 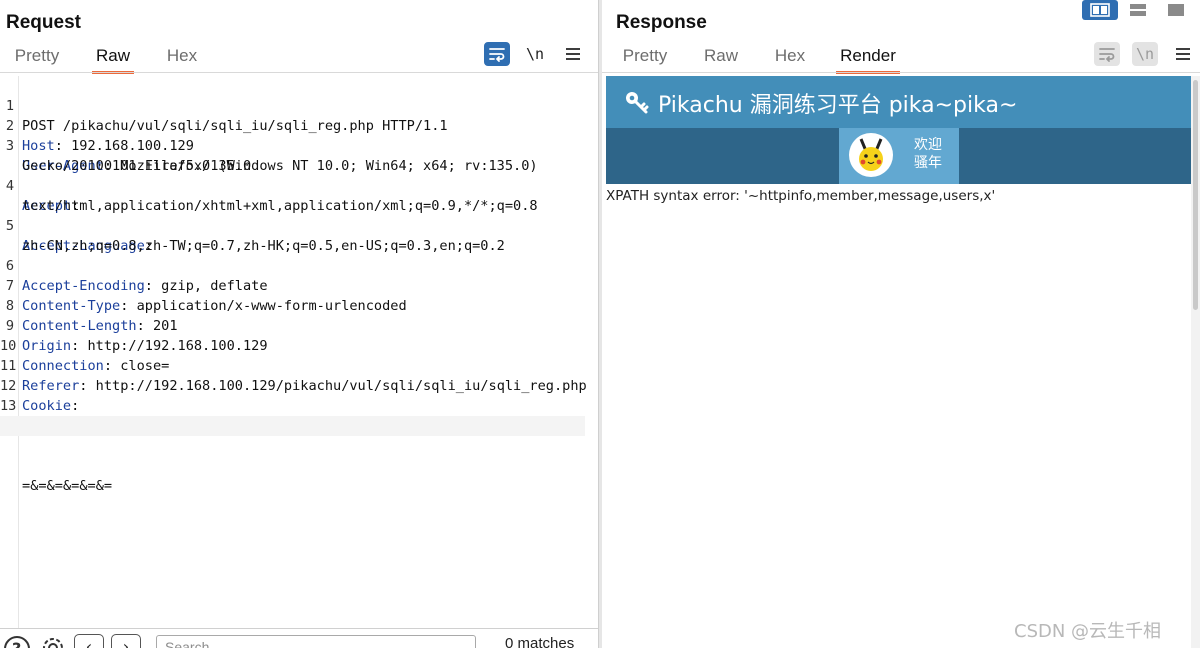 I want to click on request-line: 9 Origin: http://192.168.100.129, so click(x=134, y=325).